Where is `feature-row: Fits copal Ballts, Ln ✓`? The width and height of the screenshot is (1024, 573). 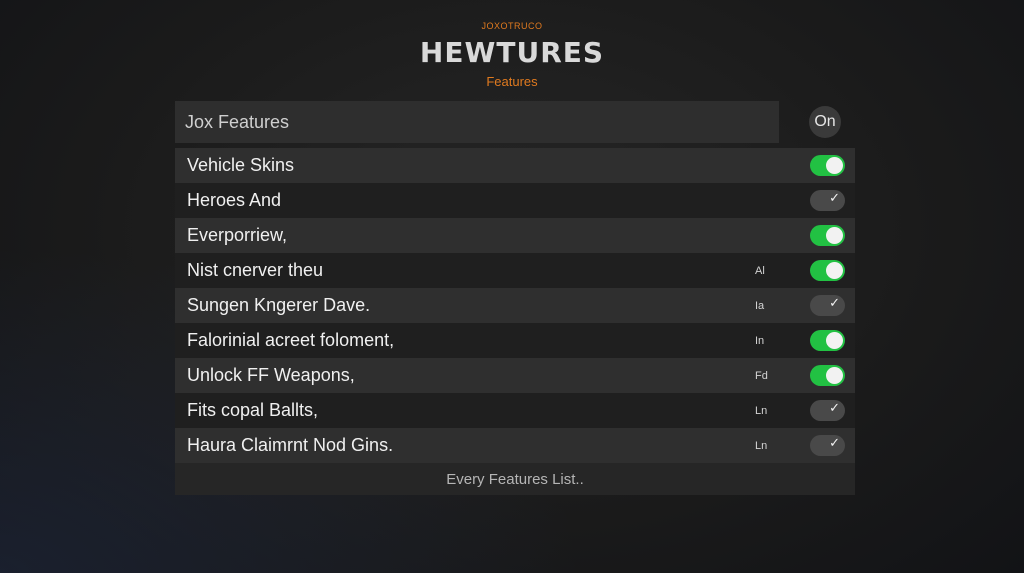 feature-row: Fits copal Ballts, Ln ✓ is located at coordinates (515, 410).